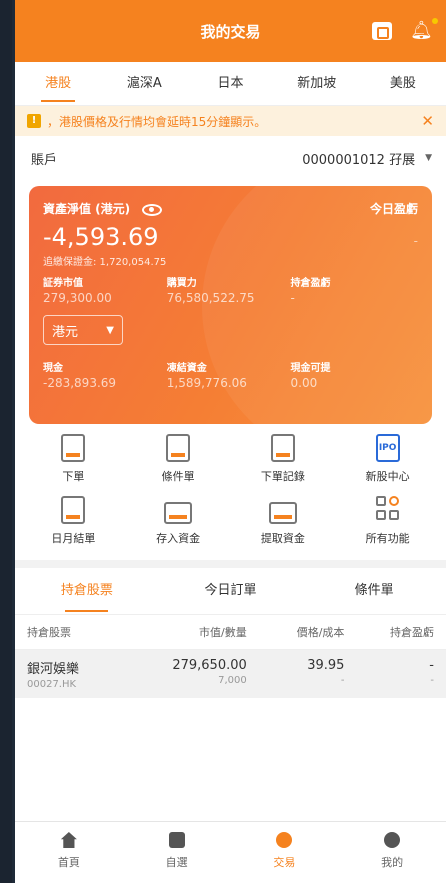 Image resolution: width=446 pixels, height=883 pixels. Describe the element at coordinates (68, 840) in the screenshot. I see `home-icon` at that location.